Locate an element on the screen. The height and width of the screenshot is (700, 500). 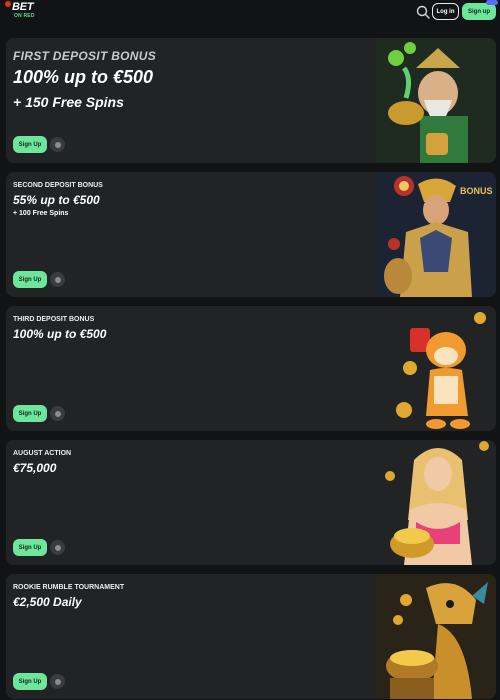
promo-headline: €75,000 is located at coordinates (35, 468).